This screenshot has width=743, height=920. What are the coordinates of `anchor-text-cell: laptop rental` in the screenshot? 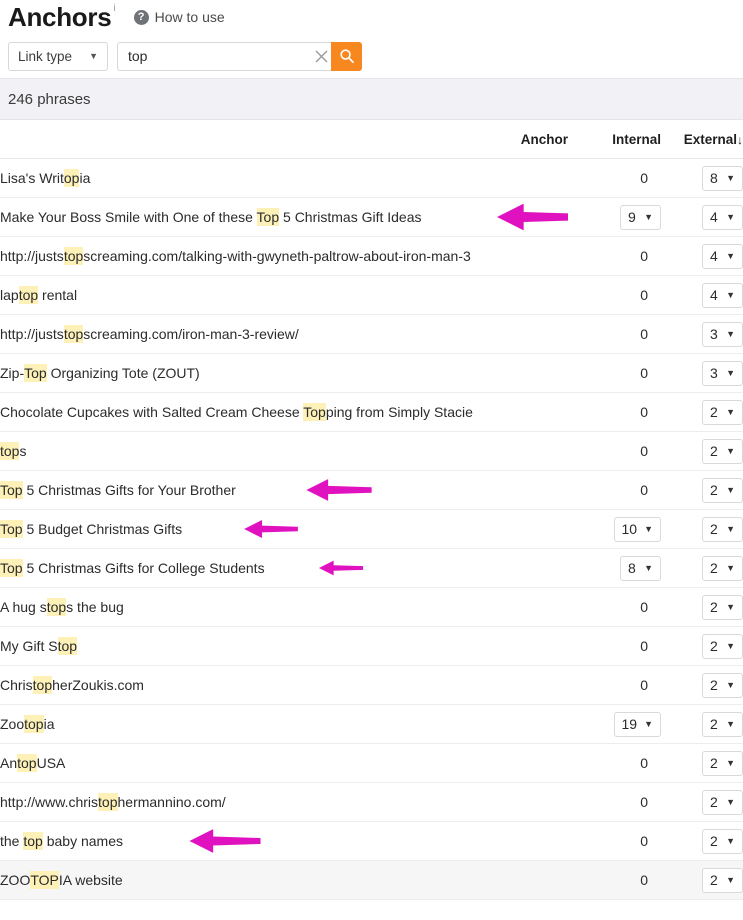 It's located at (284, 295).